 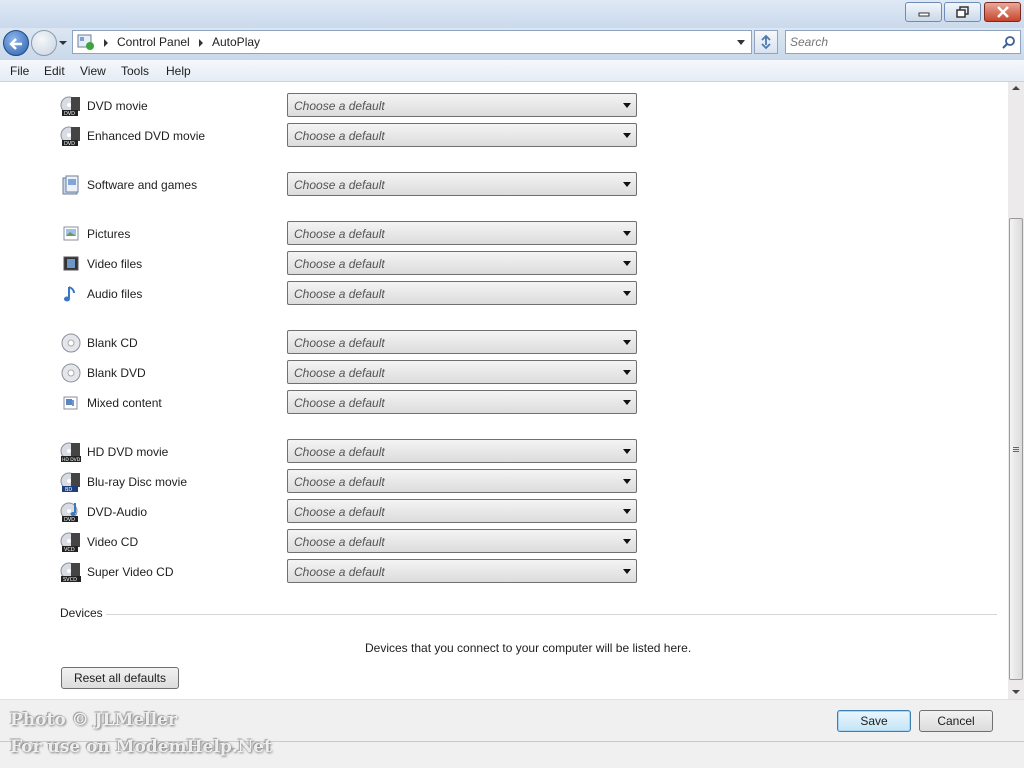 I want to click on forward-button, so click(x=44, y=43).